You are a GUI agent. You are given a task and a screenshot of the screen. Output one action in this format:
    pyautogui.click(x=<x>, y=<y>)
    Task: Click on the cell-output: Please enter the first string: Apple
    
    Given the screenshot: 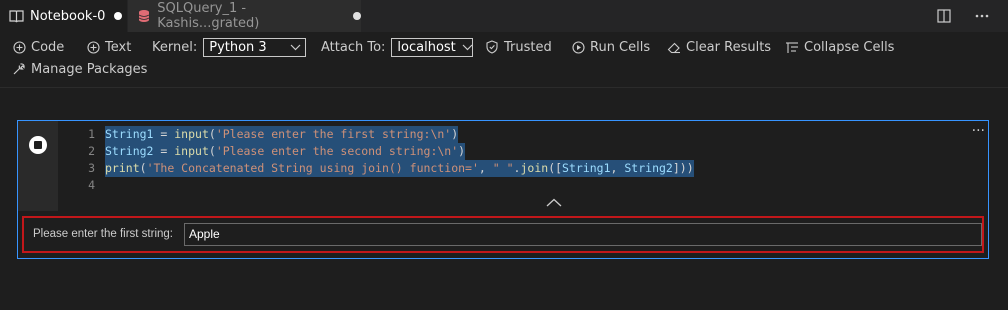 What is the action you would take?
    pyautogui.click(x=503, y=234)
    